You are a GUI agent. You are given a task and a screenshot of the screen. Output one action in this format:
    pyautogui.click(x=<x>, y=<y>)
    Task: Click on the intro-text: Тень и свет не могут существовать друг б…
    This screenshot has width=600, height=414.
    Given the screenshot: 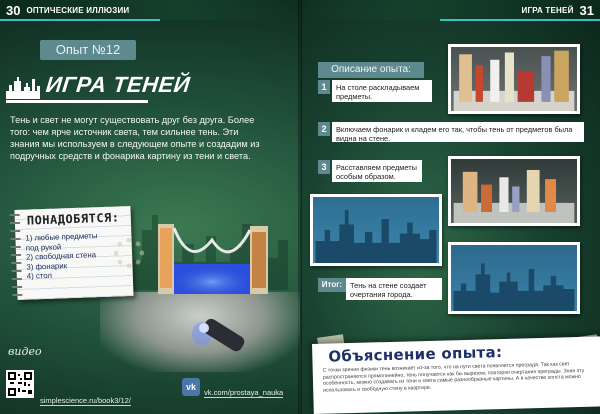 What is the action you would take?
    pyautogui.click(x=135, y=138)
    